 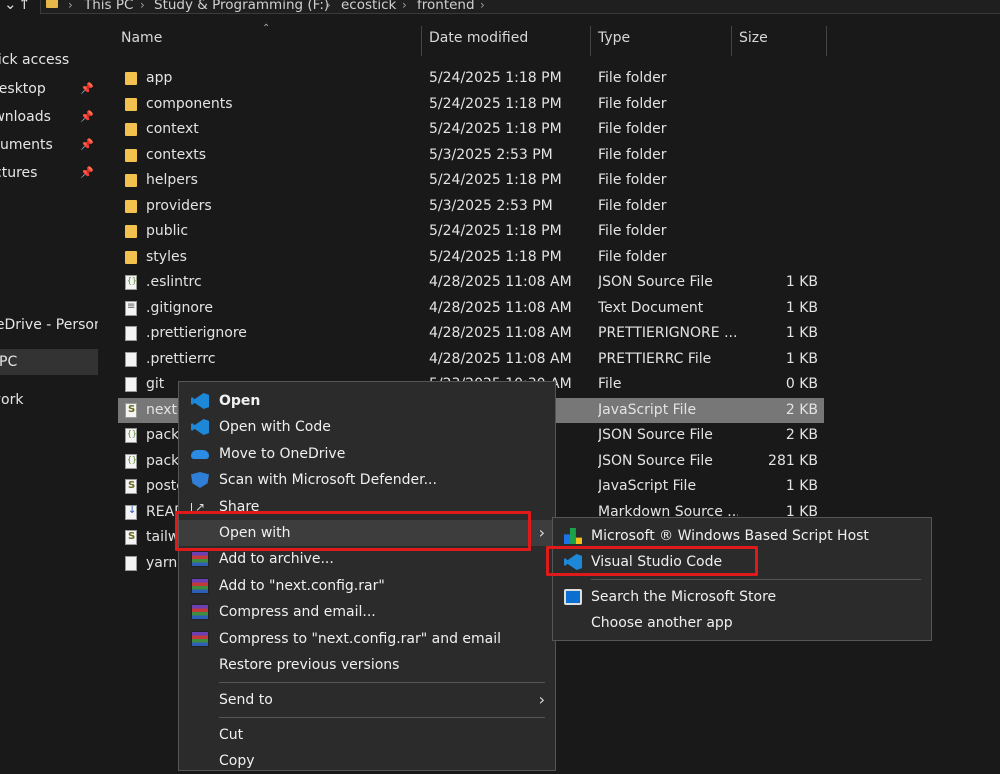 I want to click on file-row: helpers 5/24/2025 1:18 PM File folder, so click(x=471, y=180).